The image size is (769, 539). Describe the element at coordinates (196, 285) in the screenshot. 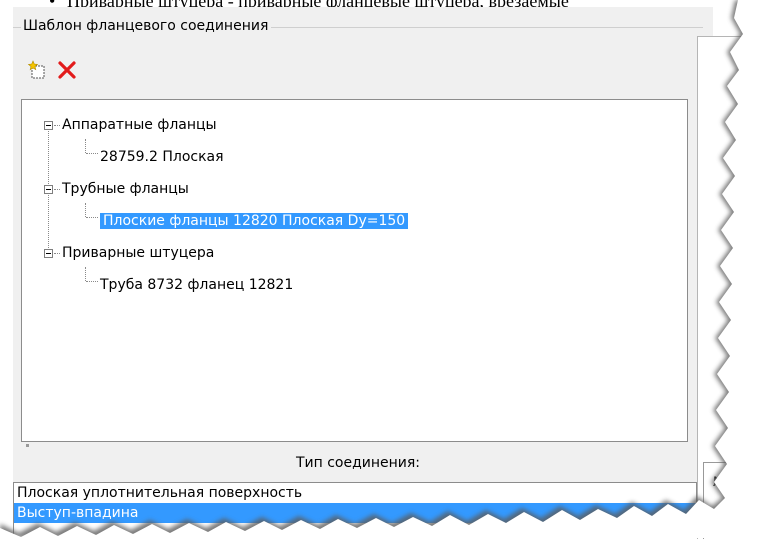

I see `tree-item: Труба 8732 фланец 12821` at that location.